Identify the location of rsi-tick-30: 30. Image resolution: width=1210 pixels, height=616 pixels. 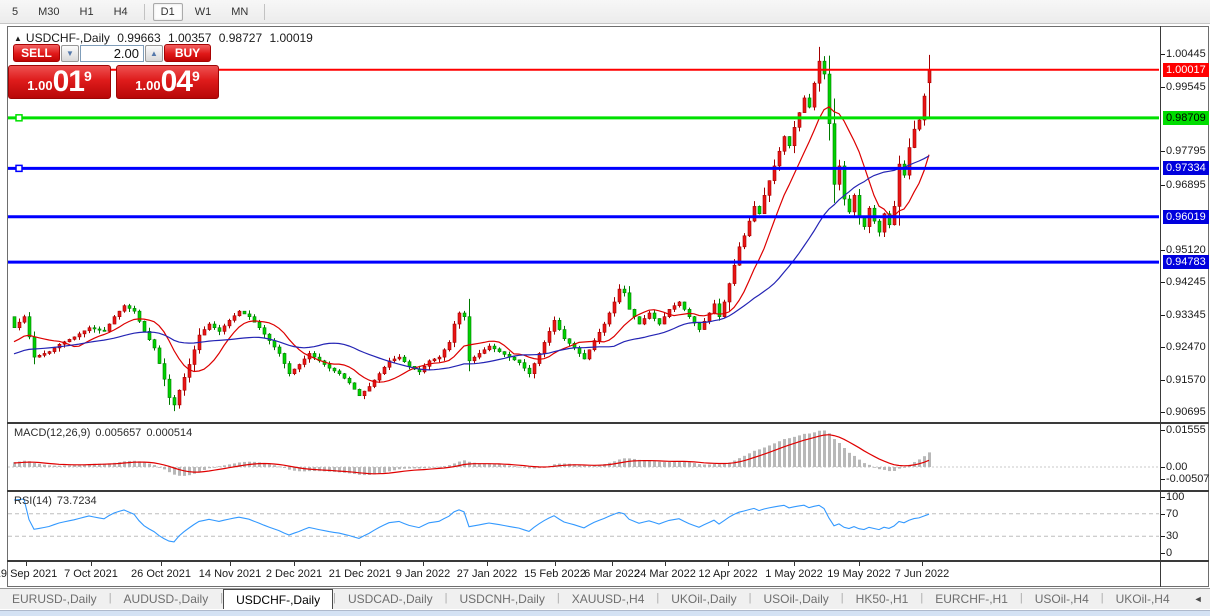
(1172, 536).